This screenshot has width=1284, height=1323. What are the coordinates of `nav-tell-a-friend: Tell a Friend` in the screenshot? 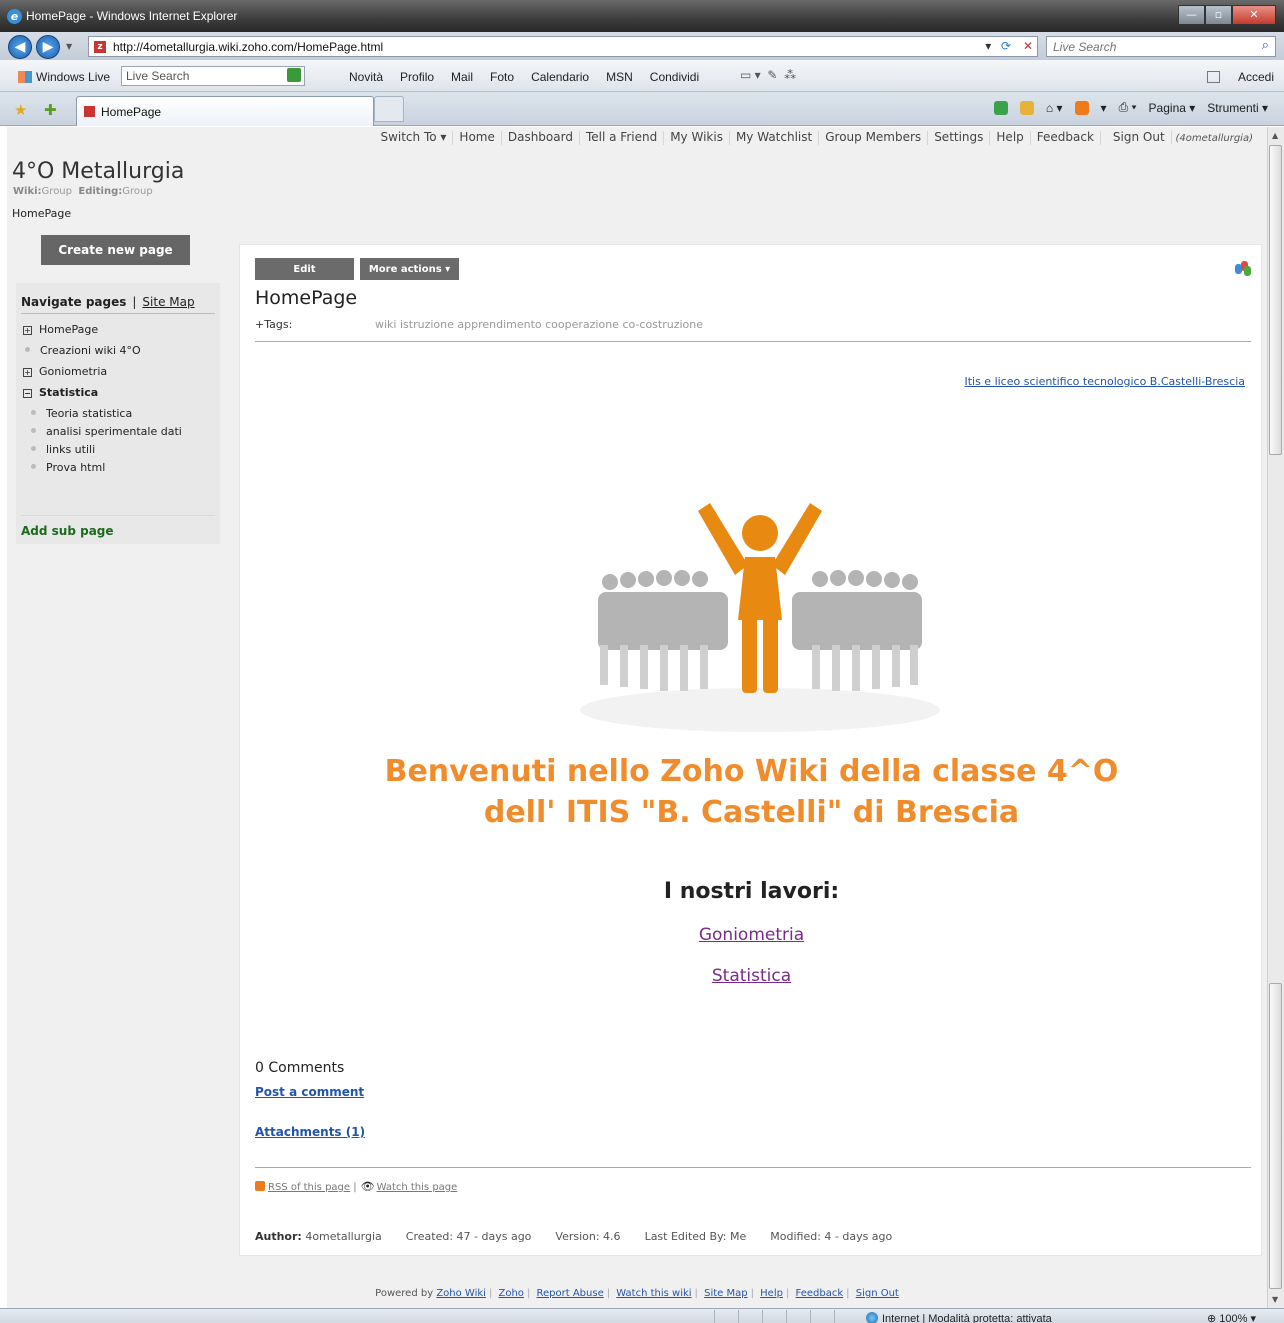 It's located at (622, 138).